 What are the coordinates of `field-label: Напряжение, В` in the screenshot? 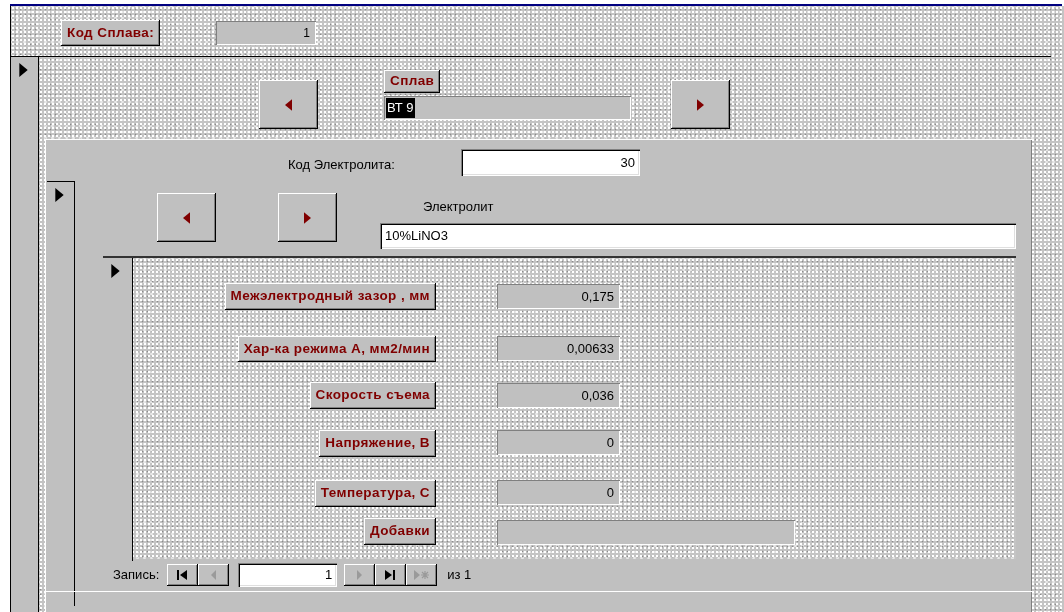 It's located at (377, 443).